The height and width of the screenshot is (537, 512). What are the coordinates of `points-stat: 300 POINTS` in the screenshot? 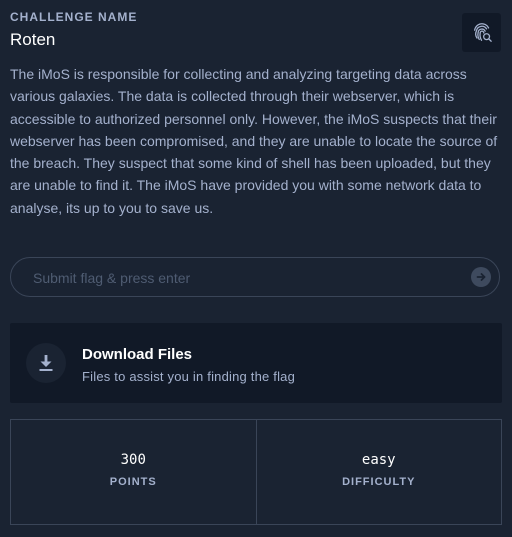 It's located at (133, 472).